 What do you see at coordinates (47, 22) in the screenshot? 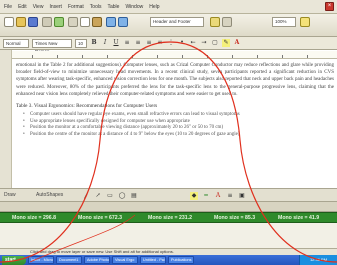
I see `print-icon` at bounding box center [47, 22].